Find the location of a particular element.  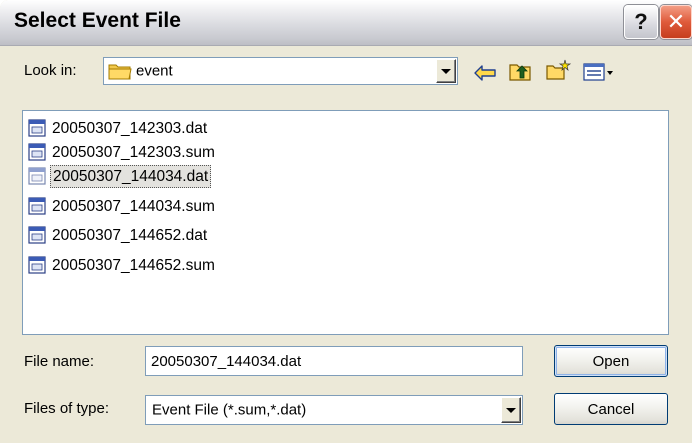

close-button: ✕ is located at coordinates (676, 22).